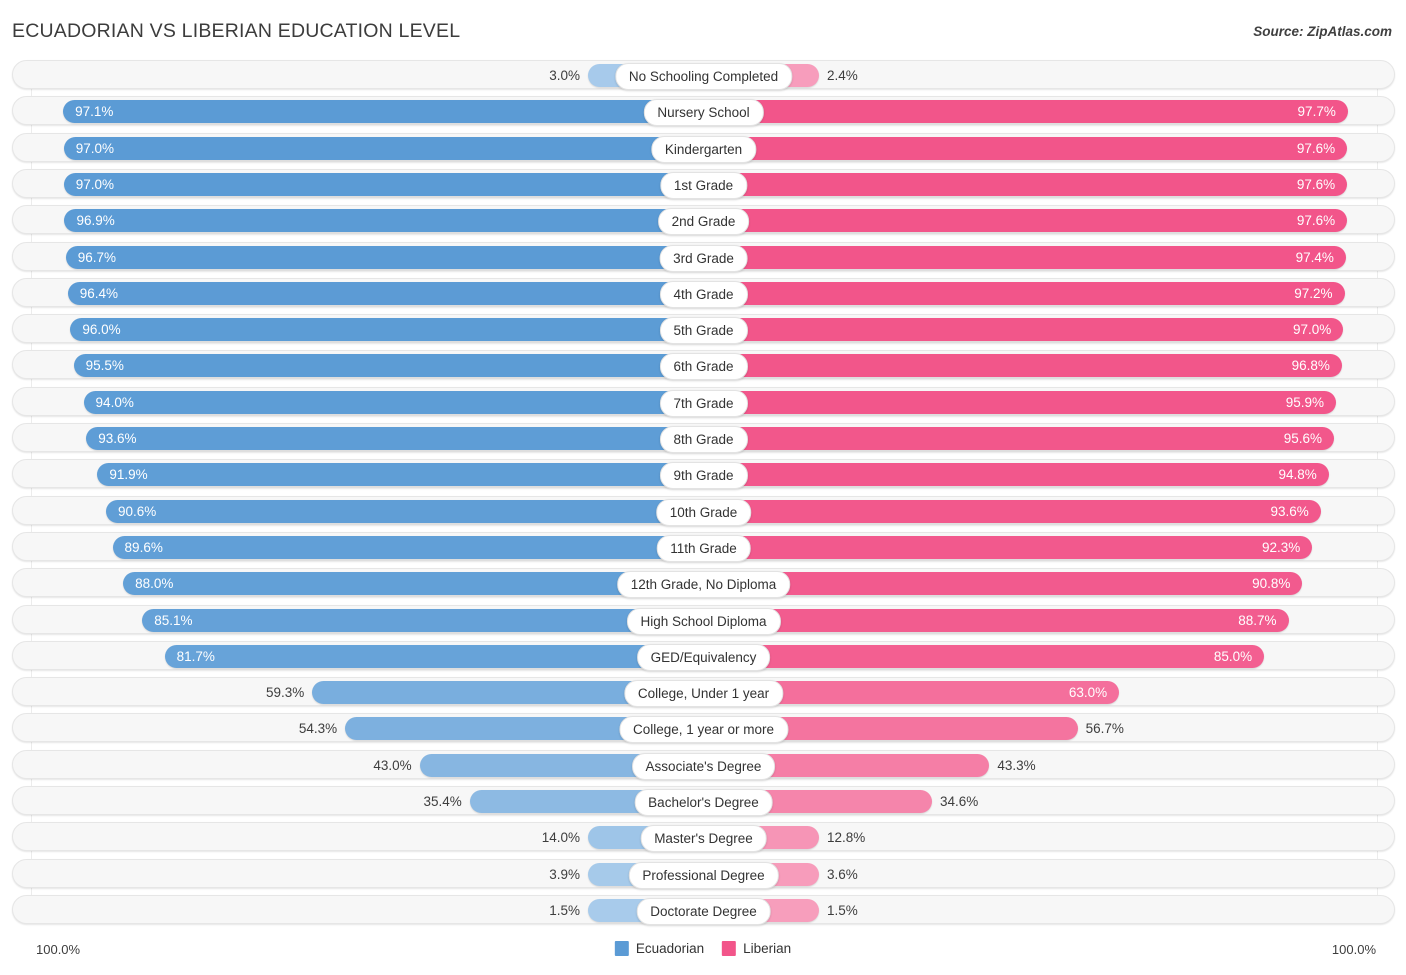 The image size is (1406, 975). I want to click on chart-row: 1.5% 1.5% Doctorate Degree, so click(703, 909).